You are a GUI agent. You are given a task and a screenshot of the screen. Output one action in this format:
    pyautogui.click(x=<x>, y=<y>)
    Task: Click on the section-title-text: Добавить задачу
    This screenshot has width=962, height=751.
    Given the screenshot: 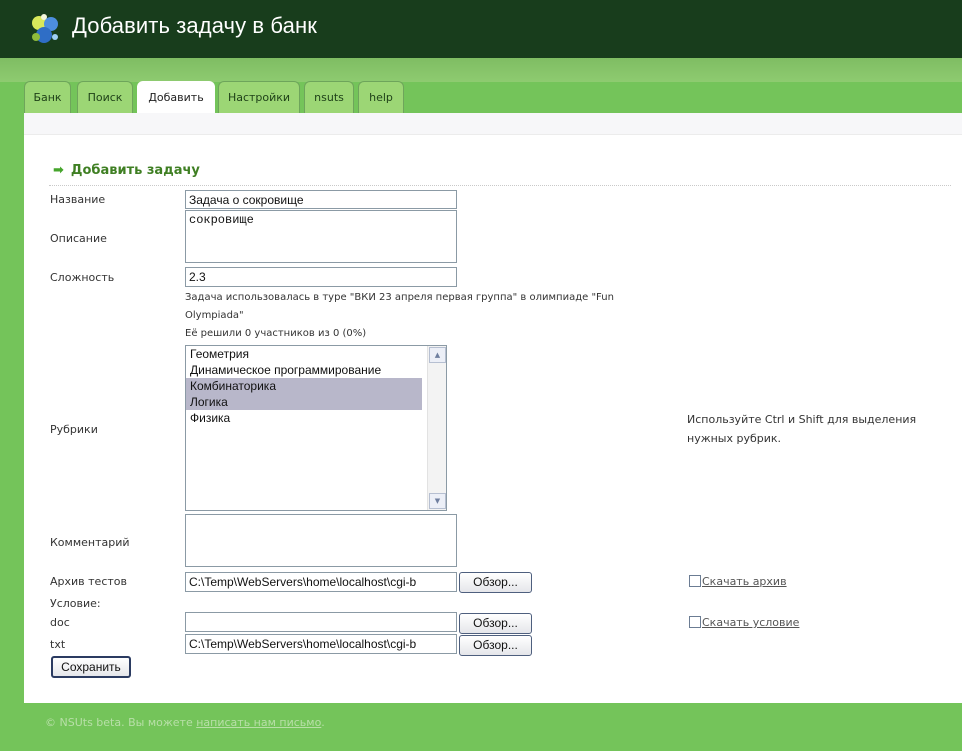 What is the action you would take?
    pyautogui.click(x=135, y=170)
    